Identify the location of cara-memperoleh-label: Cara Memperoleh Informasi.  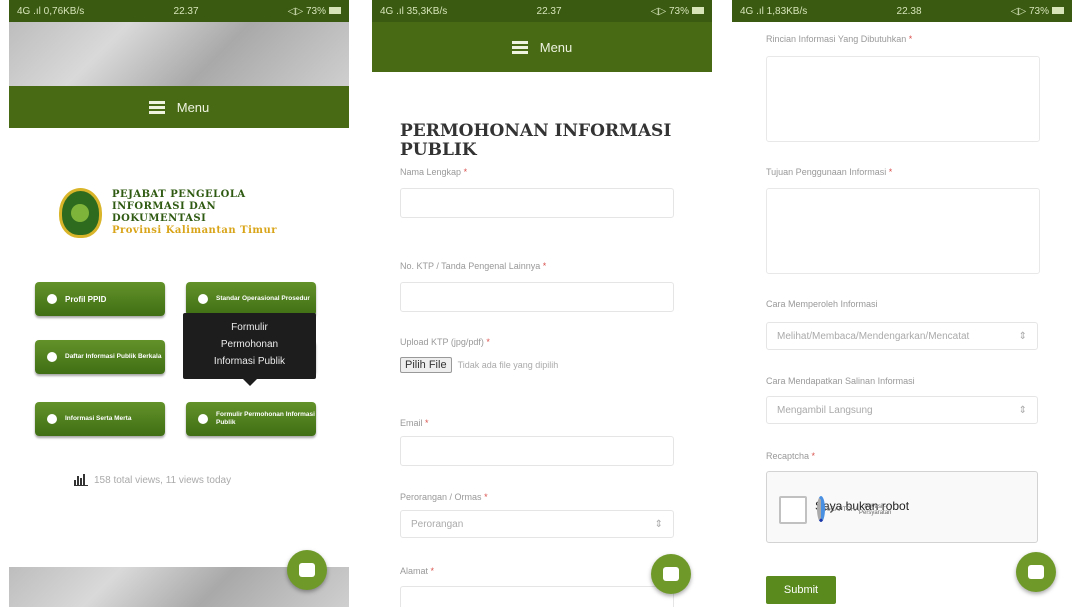
(822, 304).